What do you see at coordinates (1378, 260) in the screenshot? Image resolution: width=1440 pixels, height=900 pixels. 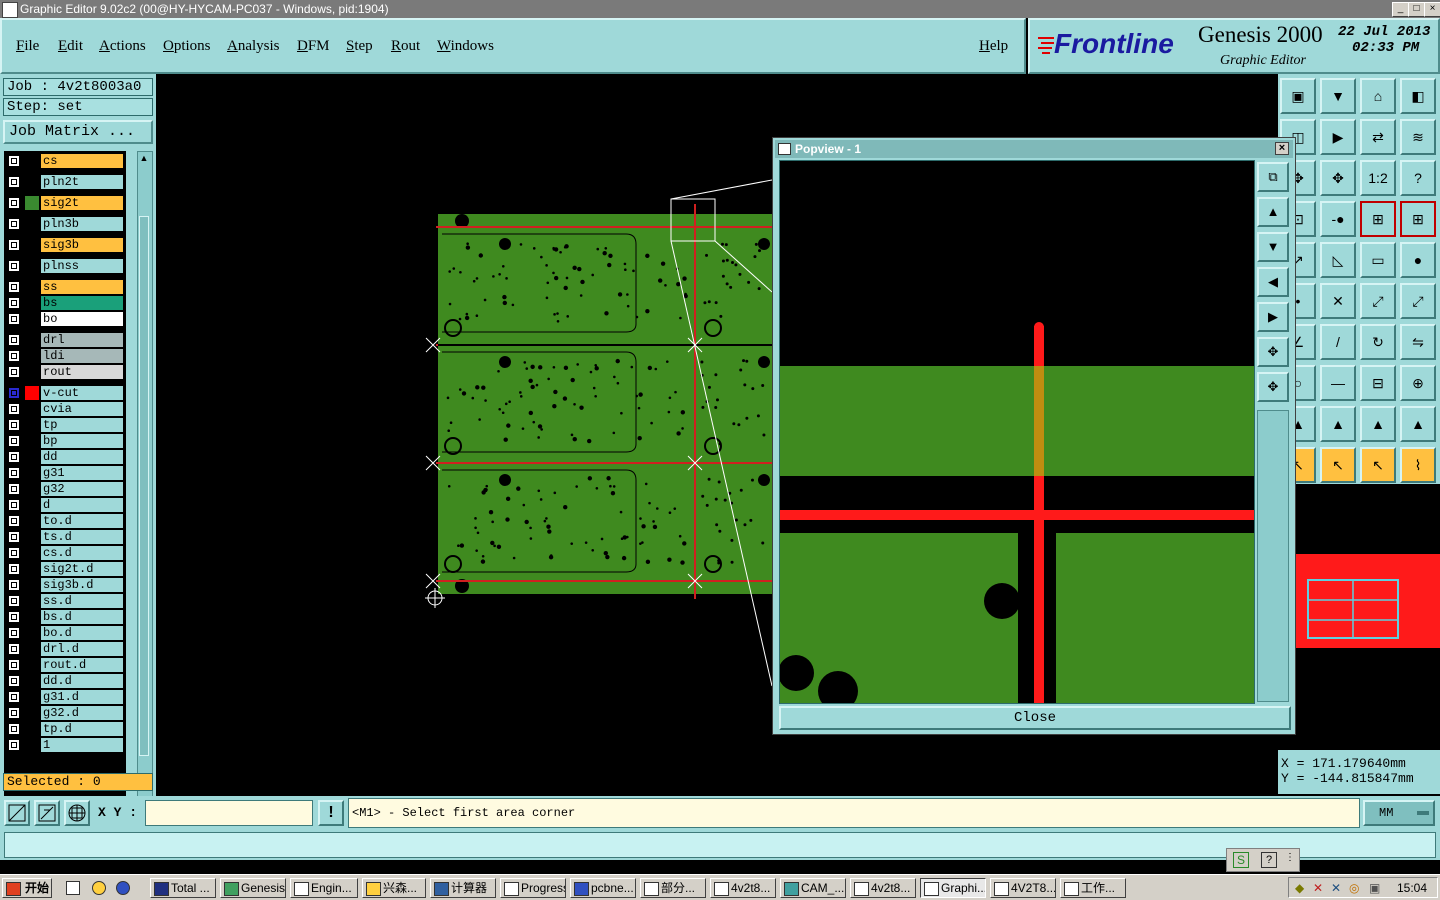 I see `ruler-icon: ▭` at bounding box center [1378, 260].